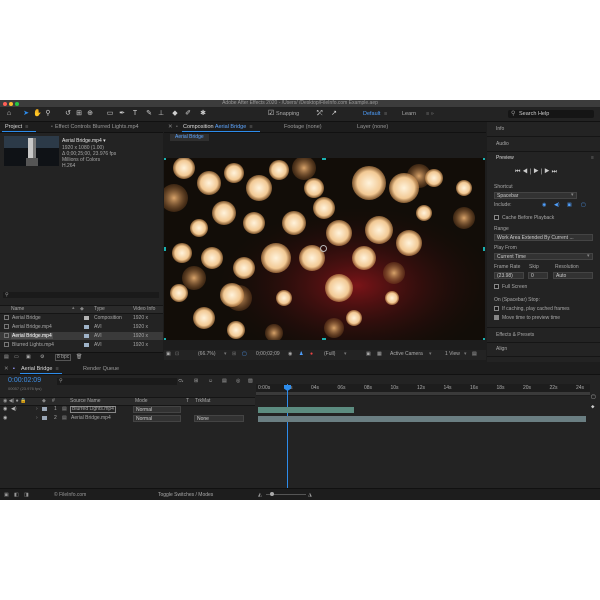  What do you see at coordinates (310, 495) in the screenshot?
I see `zoom-in-icon: ◮` at bounding box center [310, 495].